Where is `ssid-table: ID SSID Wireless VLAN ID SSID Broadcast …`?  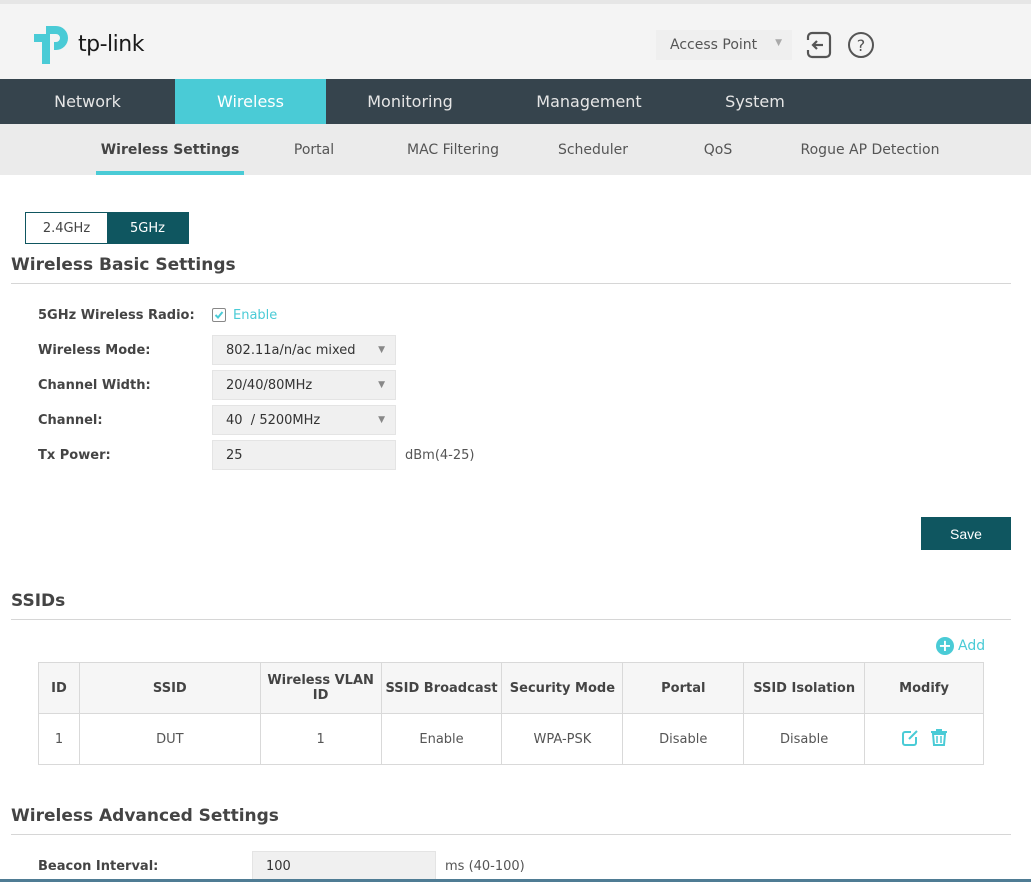 ssid-table: ID SSID Wireless VLAN ID SSID Broadcast … is located at coordinates (511, 713).